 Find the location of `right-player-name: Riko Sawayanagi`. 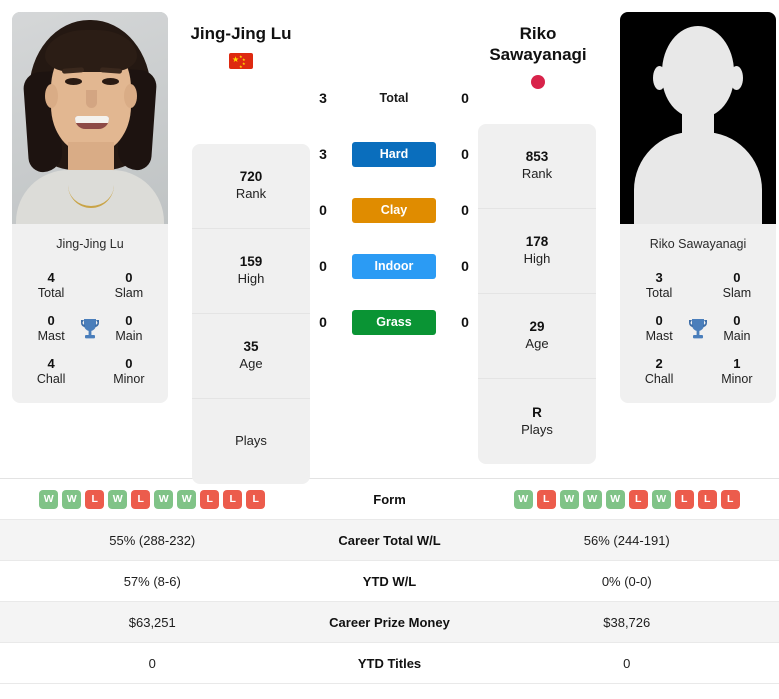

right-player-name: Riko Sawayanagi is located at coordinates (538, 44).